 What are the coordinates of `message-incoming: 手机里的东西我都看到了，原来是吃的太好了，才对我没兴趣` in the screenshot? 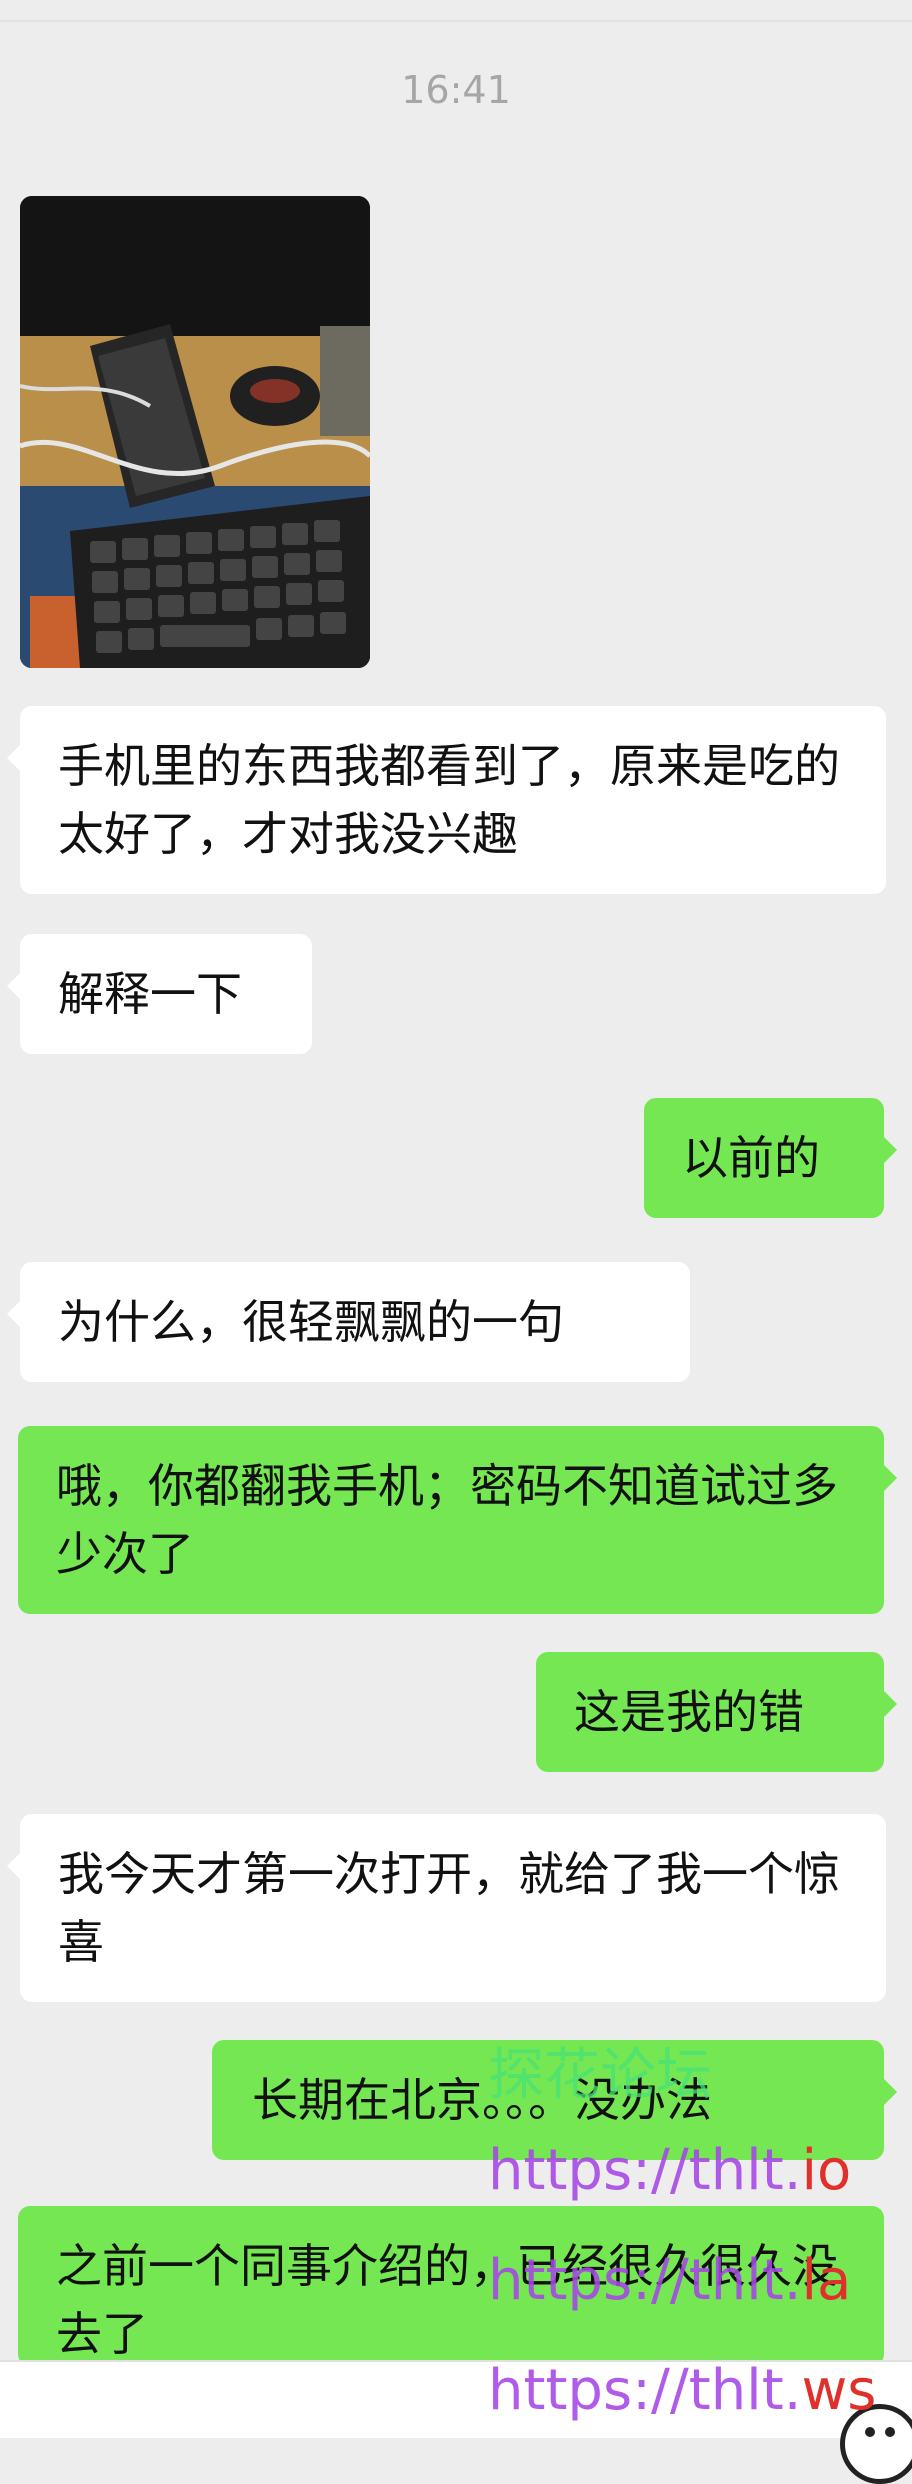 It's located at (446, 800).